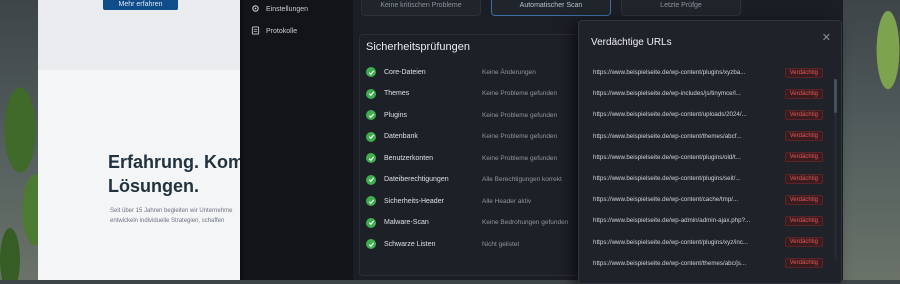  Describe the element at coordinates (509, 72) in the screenshot. I see `check-status: Keine Änderungen` at that location.